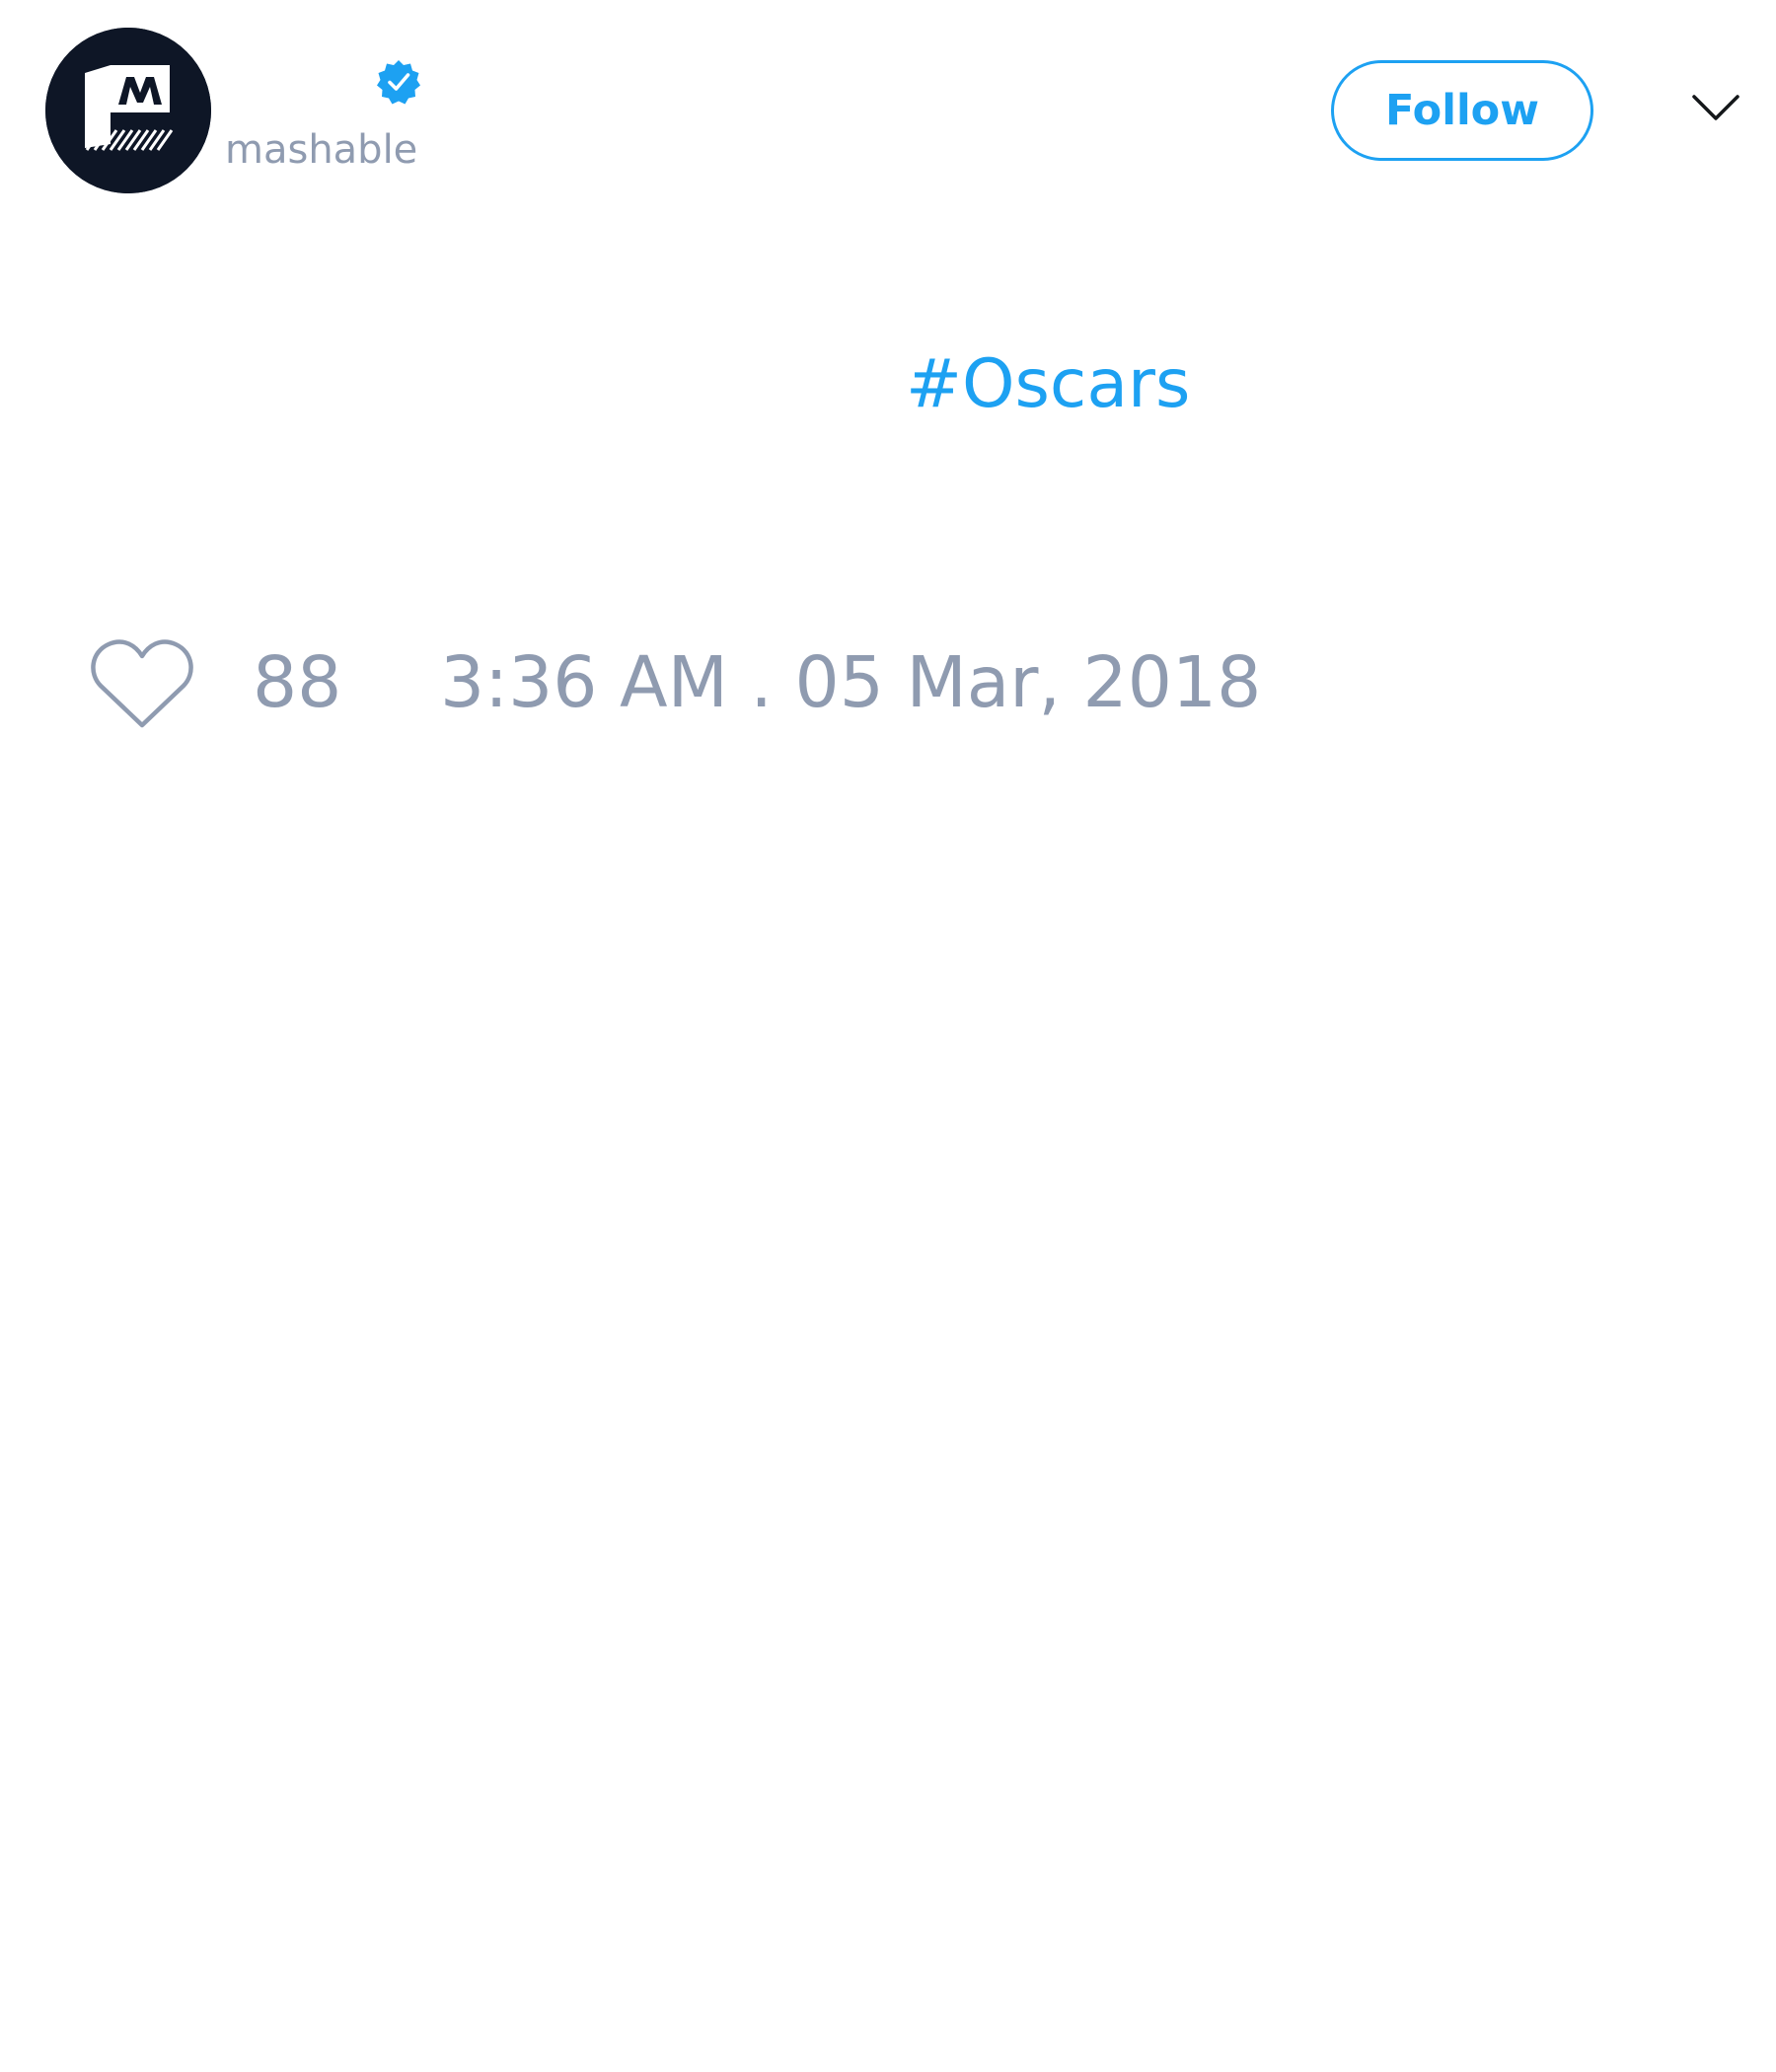  Describe the element at coordinates (1716, 109) in the screenshot. I see `chevron-down-icon` at that location.